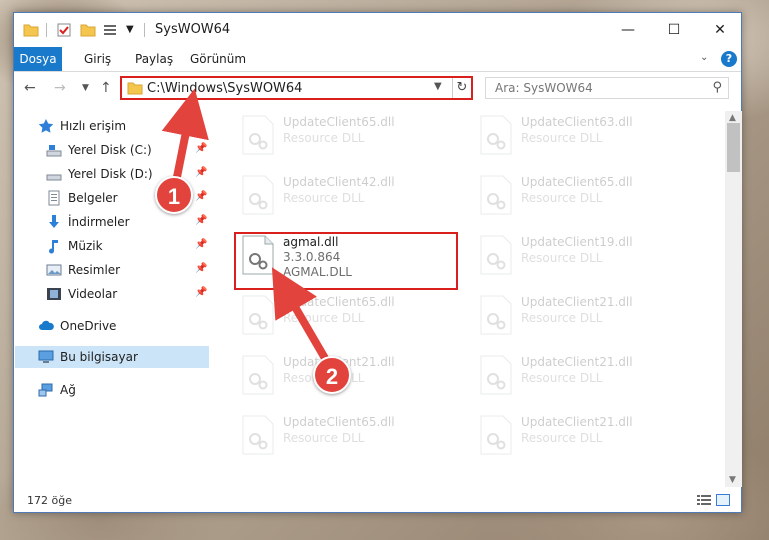 The image size is (769, 540). I want to click on back-arrow-icon: ←, so click(30, 88).